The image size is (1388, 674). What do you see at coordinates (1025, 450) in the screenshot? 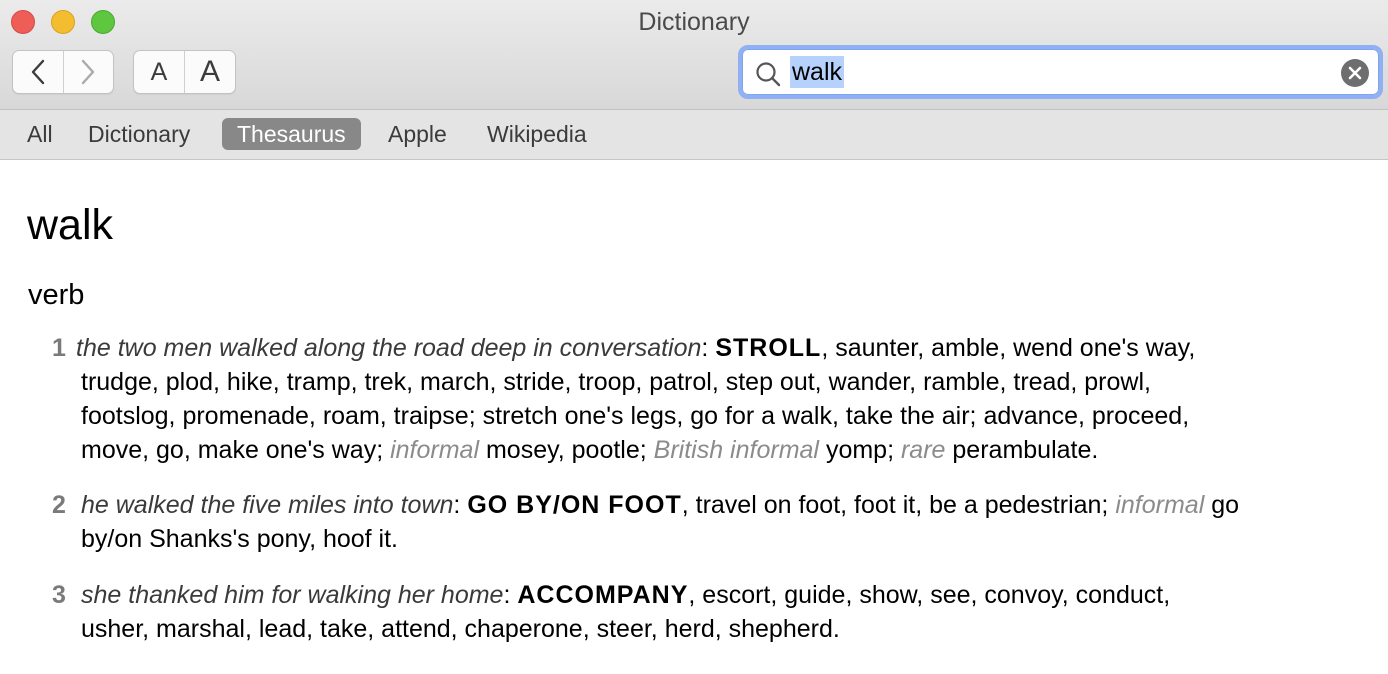
I see `synonym-list: perambulate.` at bounding box center [1025, 450].